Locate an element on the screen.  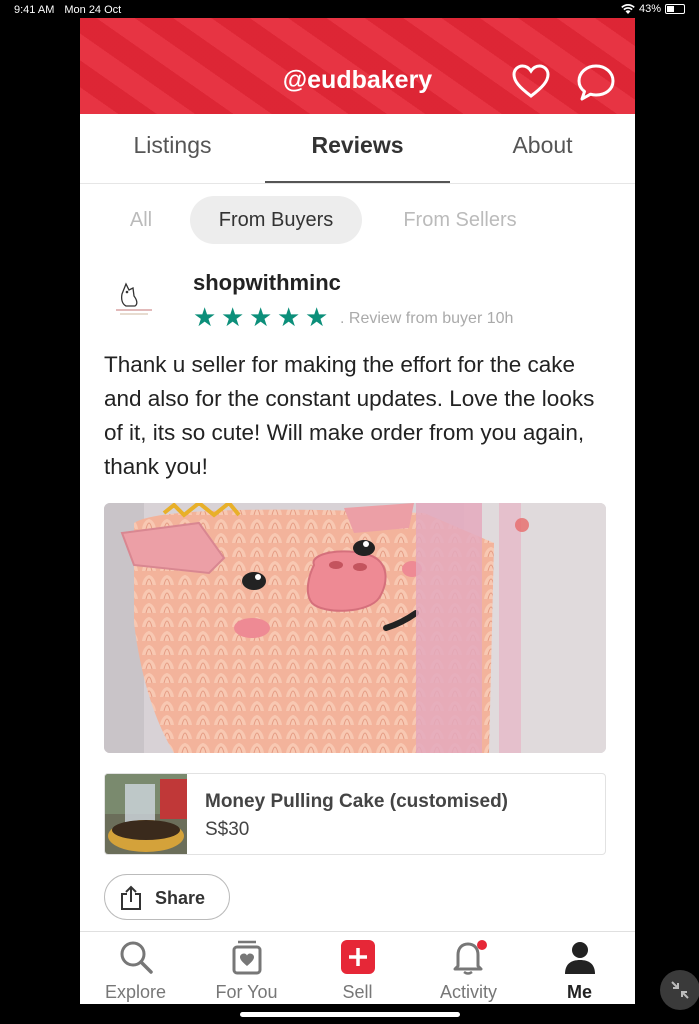
reviewer-avatar is located at coordinates (134, 296).